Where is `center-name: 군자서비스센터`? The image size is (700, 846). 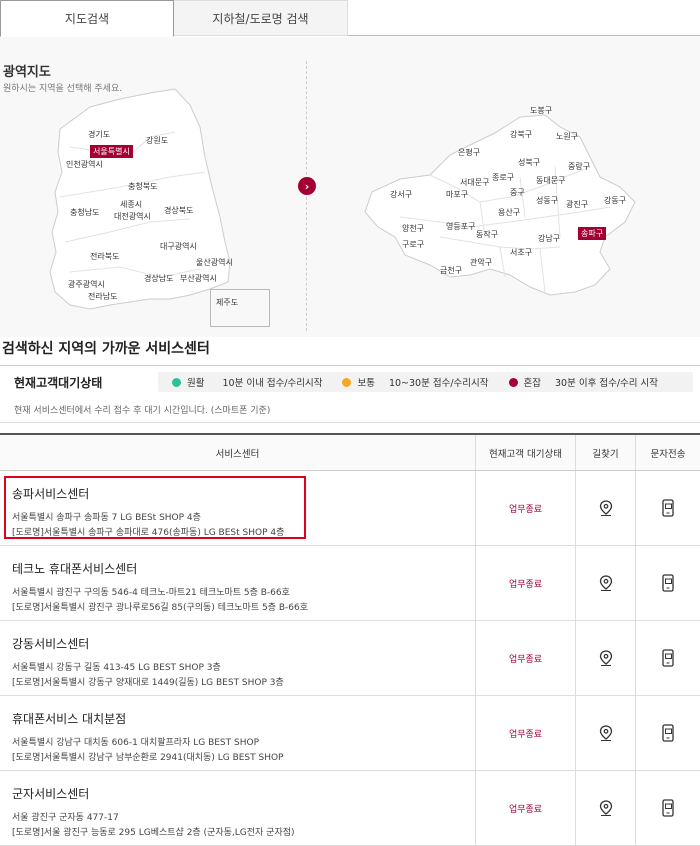
center-name: 군자서비스센터 is located at coordinates (243, 793).